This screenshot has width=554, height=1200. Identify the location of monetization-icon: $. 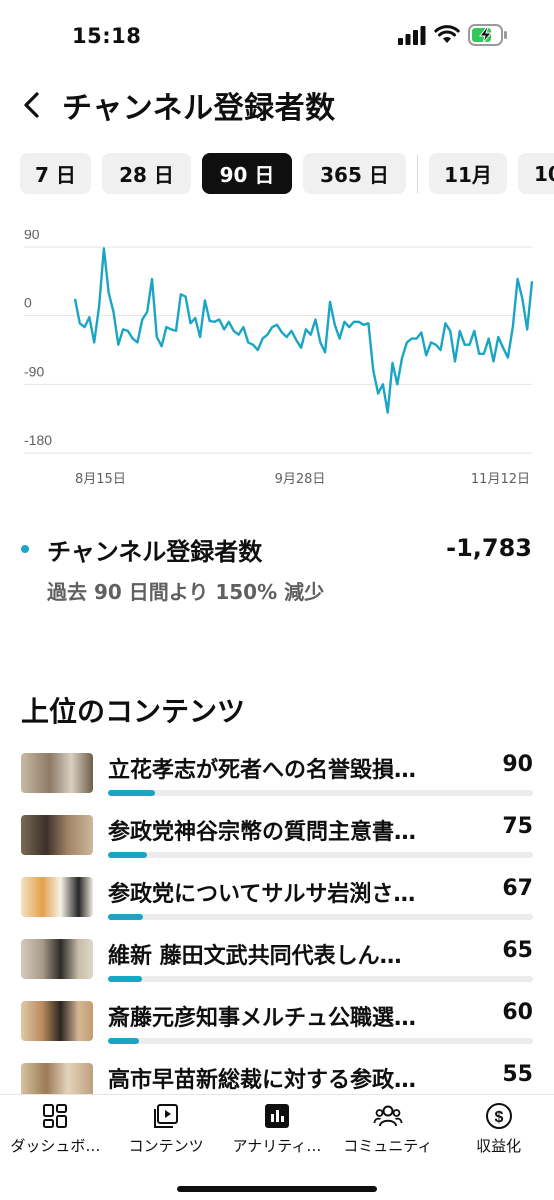
(498, 1116).